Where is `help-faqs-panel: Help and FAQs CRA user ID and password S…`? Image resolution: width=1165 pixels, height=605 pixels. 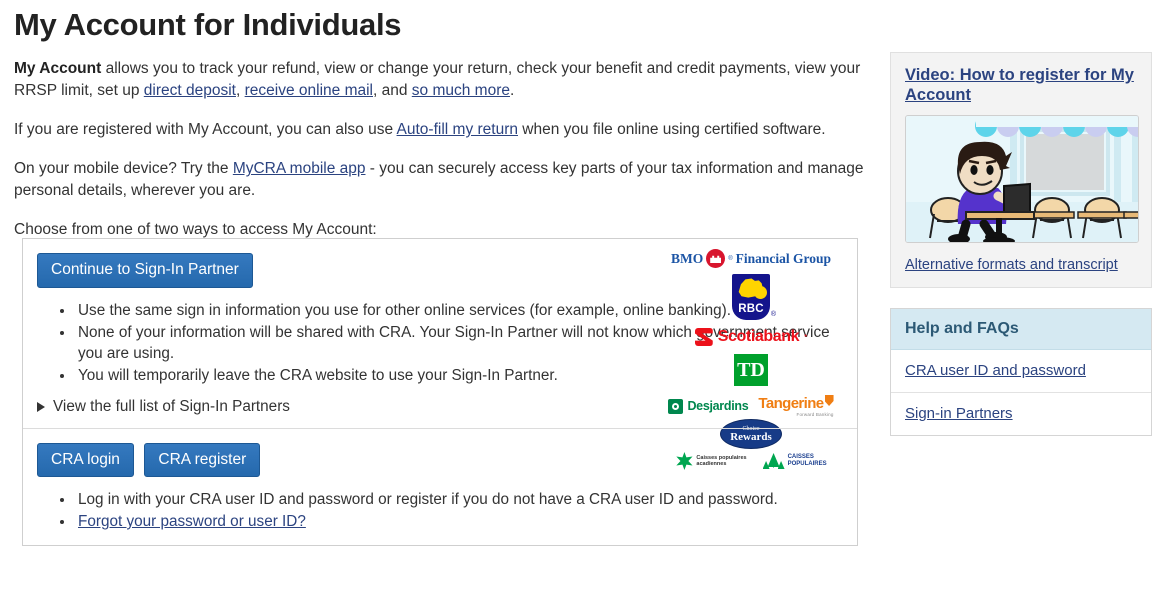
help-faqs-panel: Help and FAQs CRA user ID and password S… is located at coordinates (1021, 372).